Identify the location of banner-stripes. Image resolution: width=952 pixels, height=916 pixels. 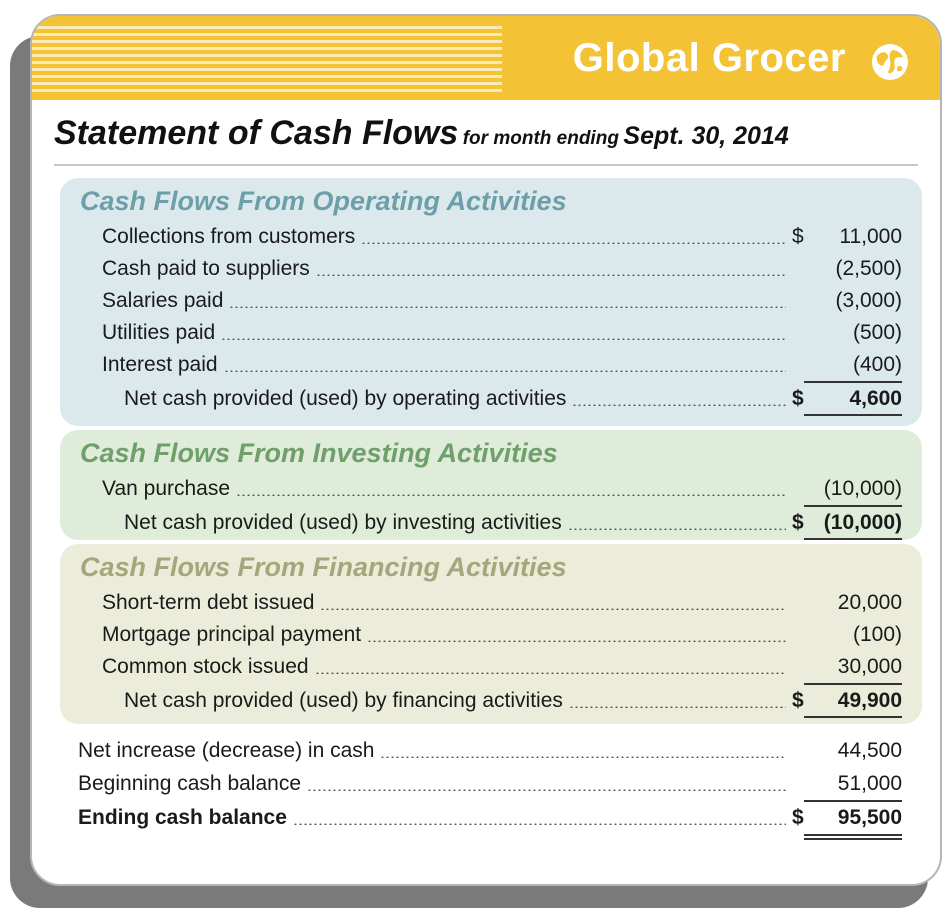
(267, 59).